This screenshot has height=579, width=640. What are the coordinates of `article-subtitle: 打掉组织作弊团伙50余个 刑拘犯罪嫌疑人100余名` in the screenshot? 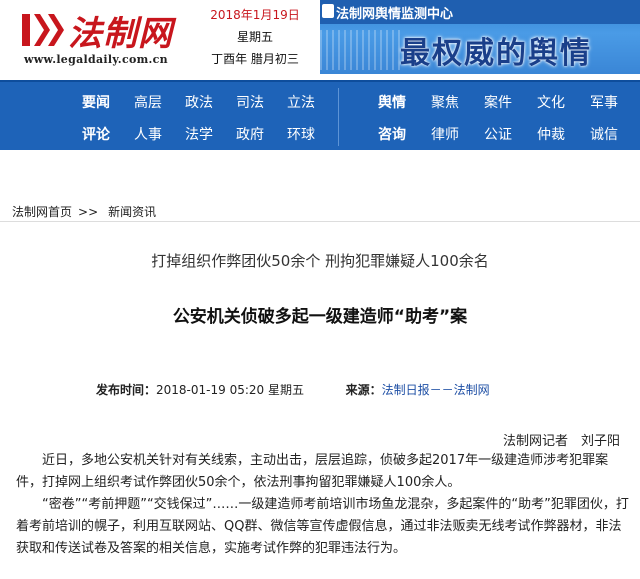 It's located at (320, 261).